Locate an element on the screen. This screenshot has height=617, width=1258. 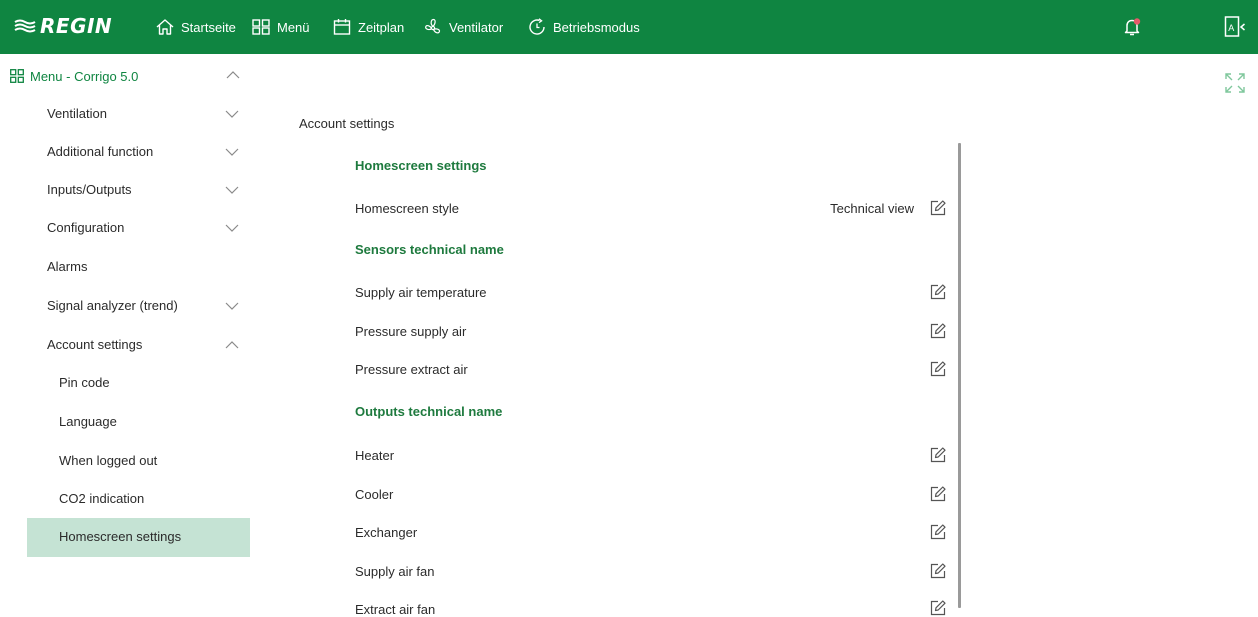
sidebar-item-inputs-outputs: Inputs/Outputs is located at coordinates (89, 190).